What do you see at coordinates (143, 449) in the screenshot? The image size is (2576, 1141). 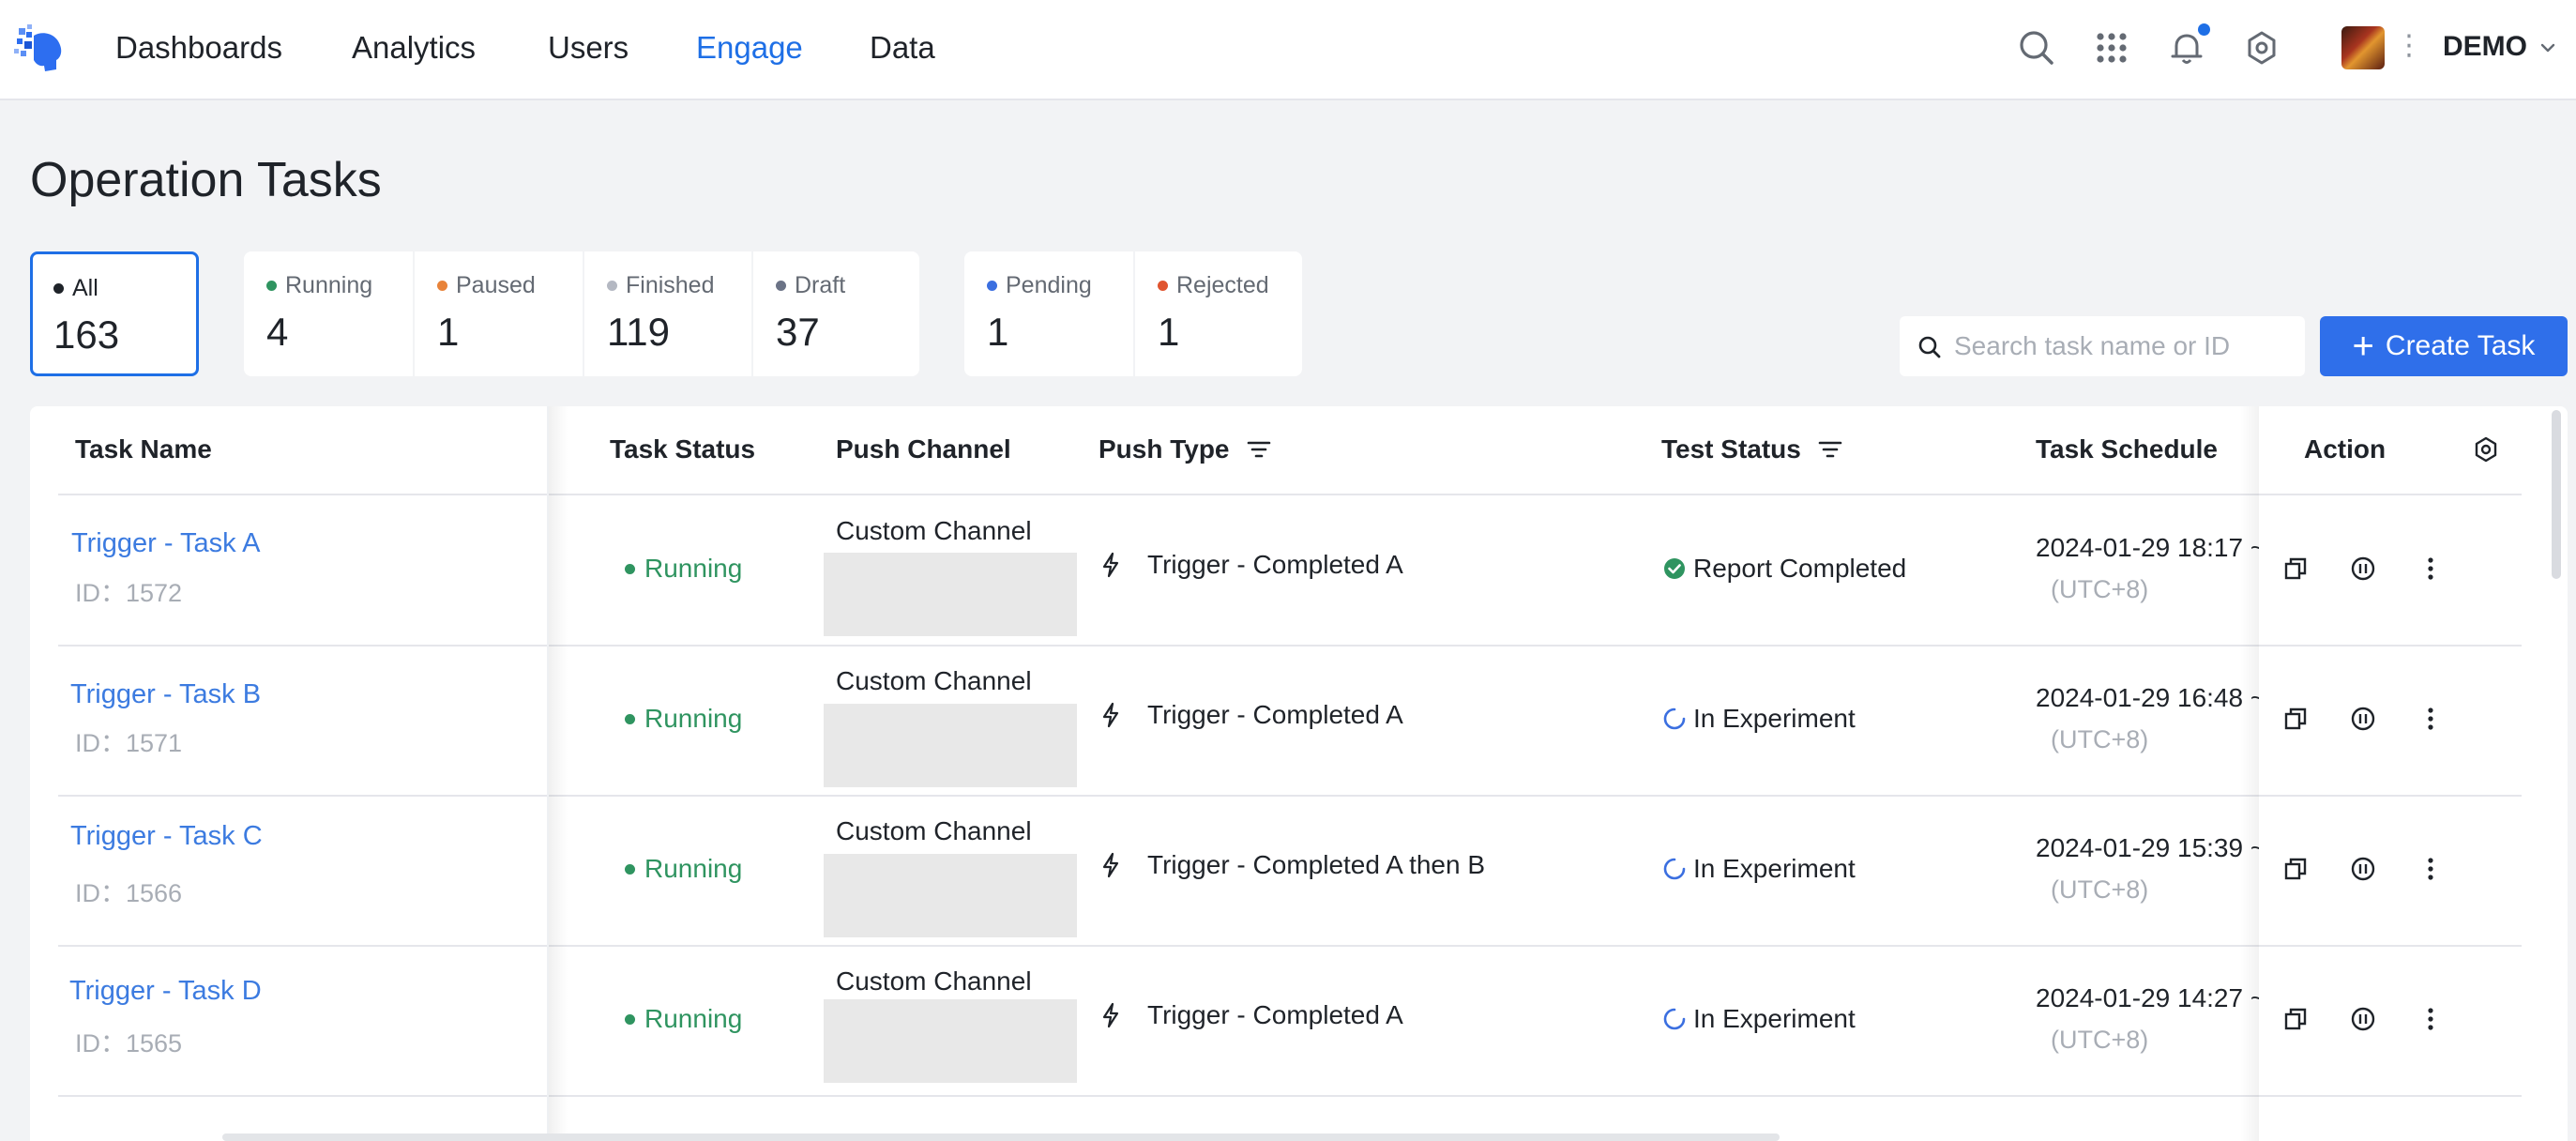 I see `column-header-task-name: Task Name` at bounding box center [143, 449].